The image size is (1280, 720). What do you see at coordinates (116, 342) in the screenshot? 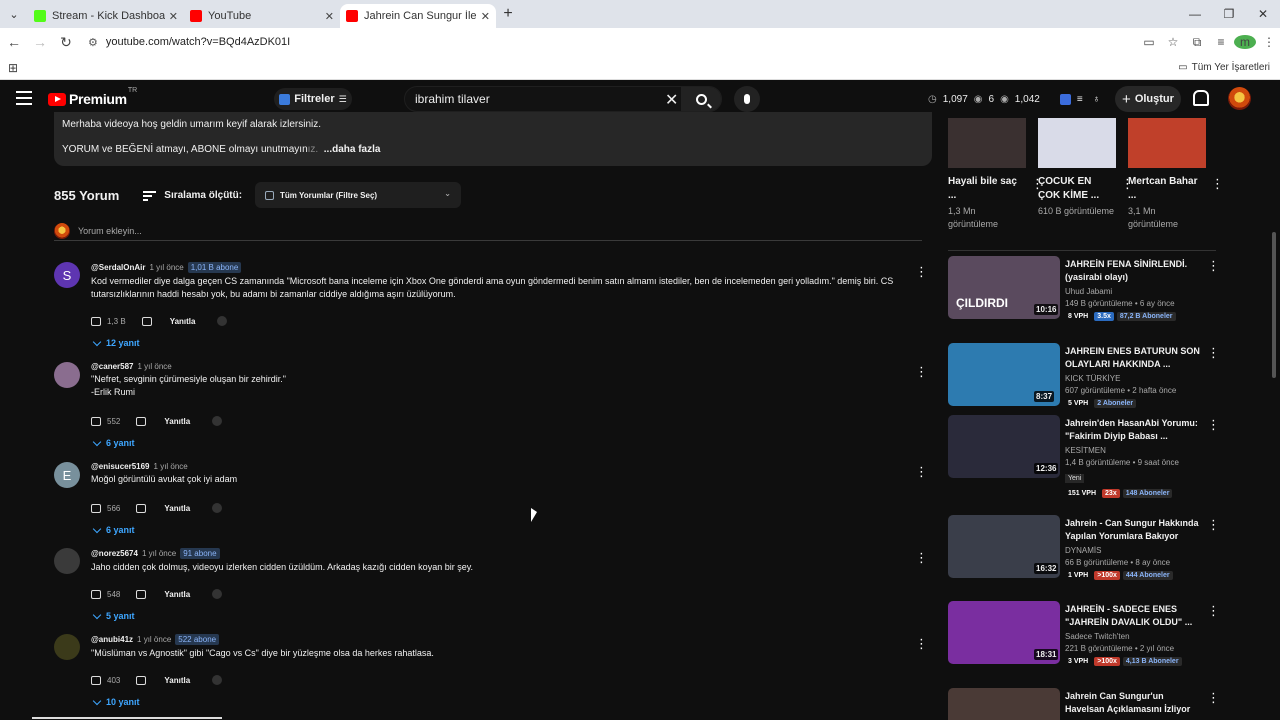
I see `view-replies-button: 12 yanıt` at bounding box center [116, 342].